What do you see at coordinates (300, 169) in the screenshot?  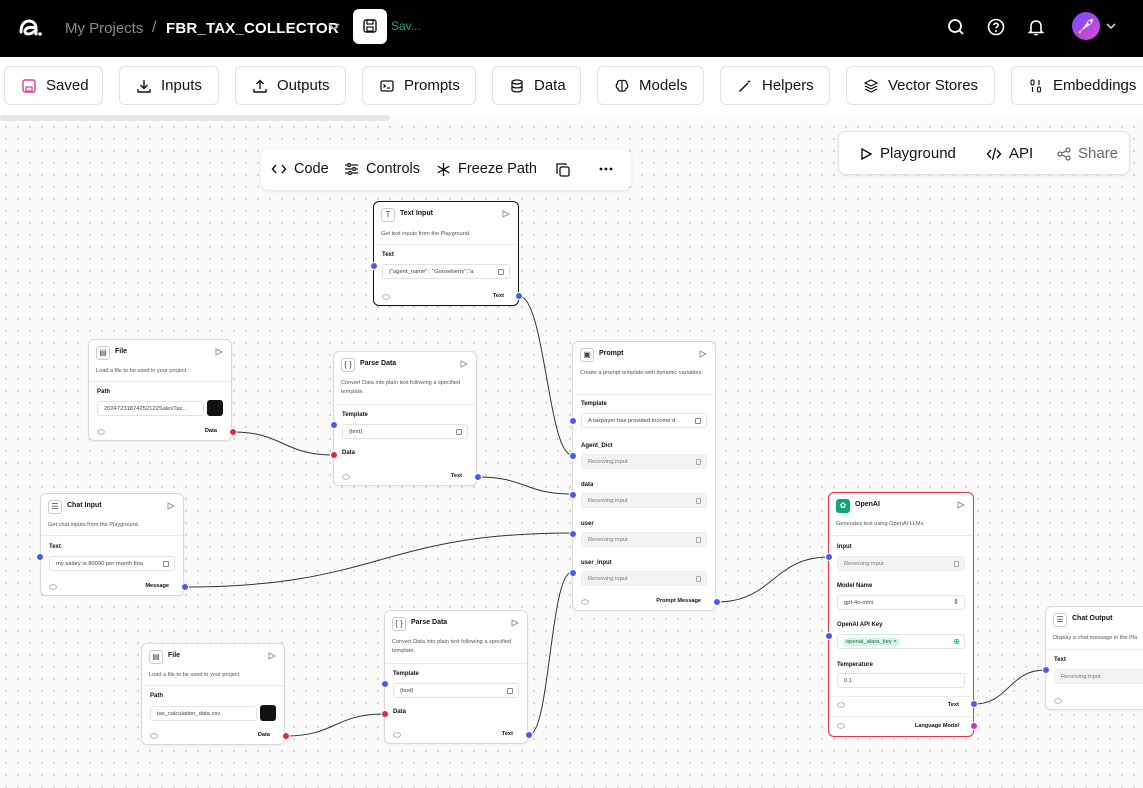 I see `code-button: Code` at bounding box center [300, 169].